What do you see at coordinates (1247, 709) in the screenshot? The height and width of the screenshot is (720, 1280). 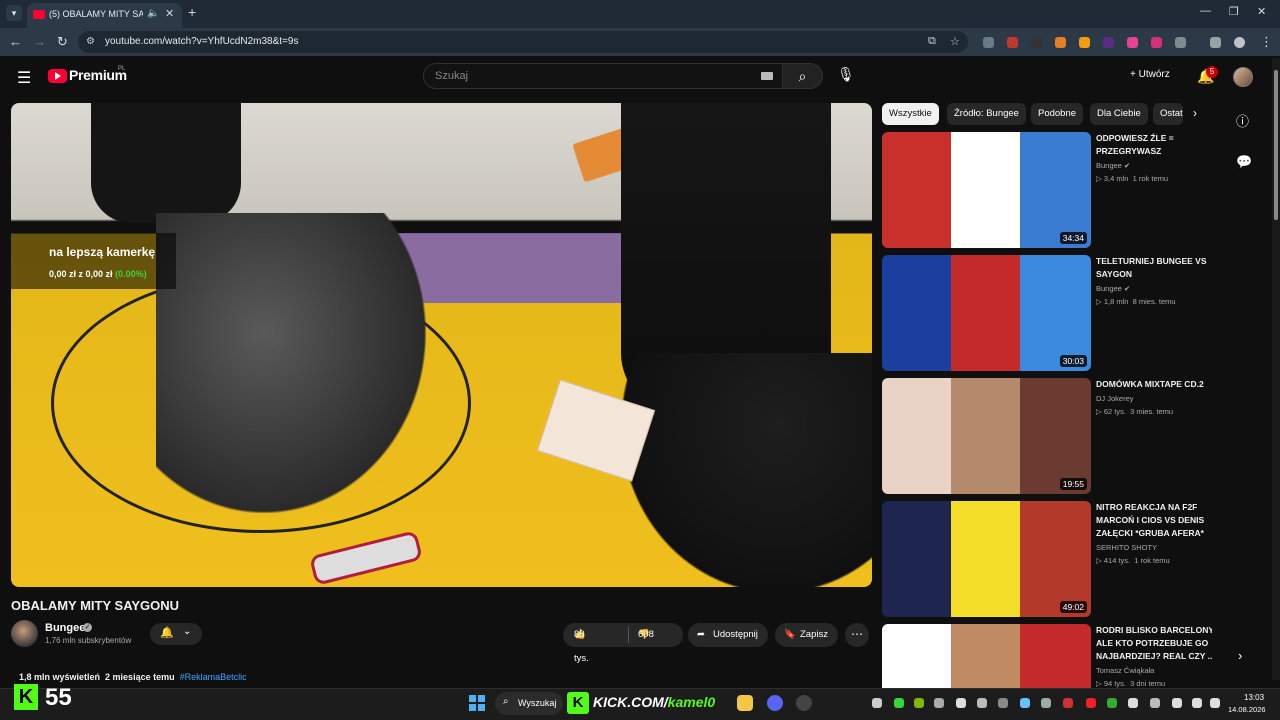 I see `clock-date: 14.08.2026` at bounding box center [1247, 709].